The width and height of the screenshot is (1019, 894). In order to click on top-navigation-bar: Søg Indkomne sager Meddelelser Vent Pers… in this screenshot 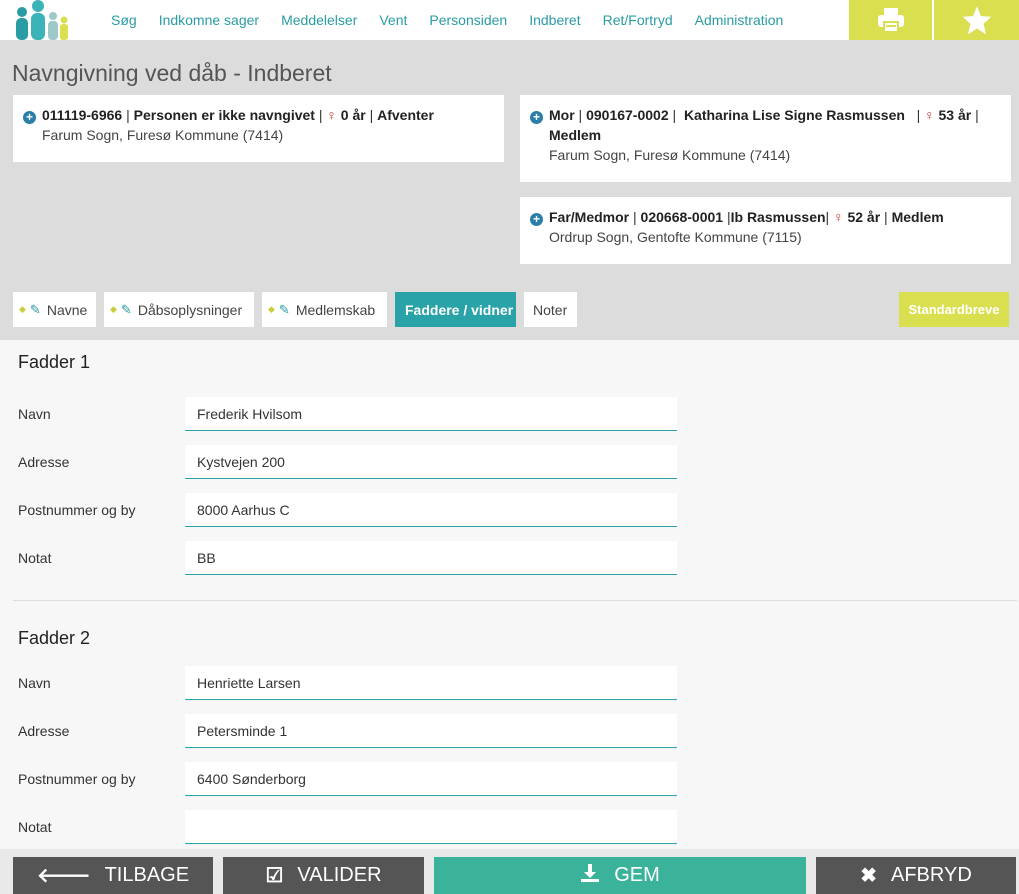, I will do `click(509, 20)`.